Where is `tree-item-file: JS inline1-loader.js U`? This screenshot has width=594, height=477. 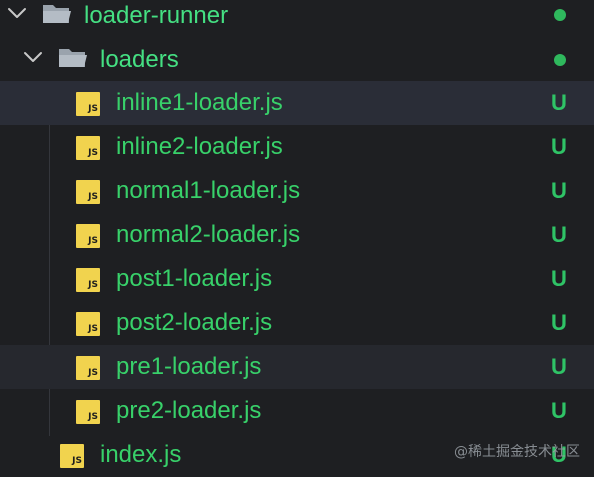 tree-item-file: JS inline1-loader.js U is located at coordinates (297, 103).